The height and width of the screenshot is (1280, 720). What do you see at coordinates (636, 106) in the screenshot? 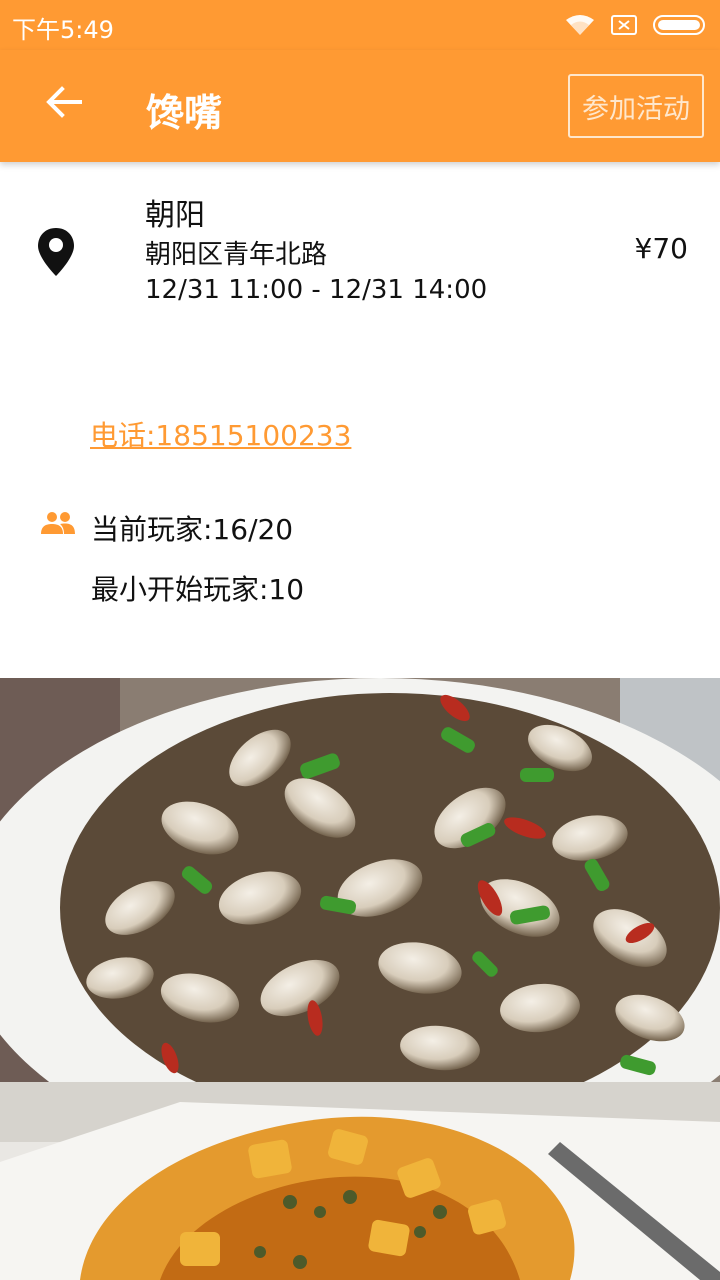
I see `join-activity-button: 参加活动` at bounding box center [636, 106].